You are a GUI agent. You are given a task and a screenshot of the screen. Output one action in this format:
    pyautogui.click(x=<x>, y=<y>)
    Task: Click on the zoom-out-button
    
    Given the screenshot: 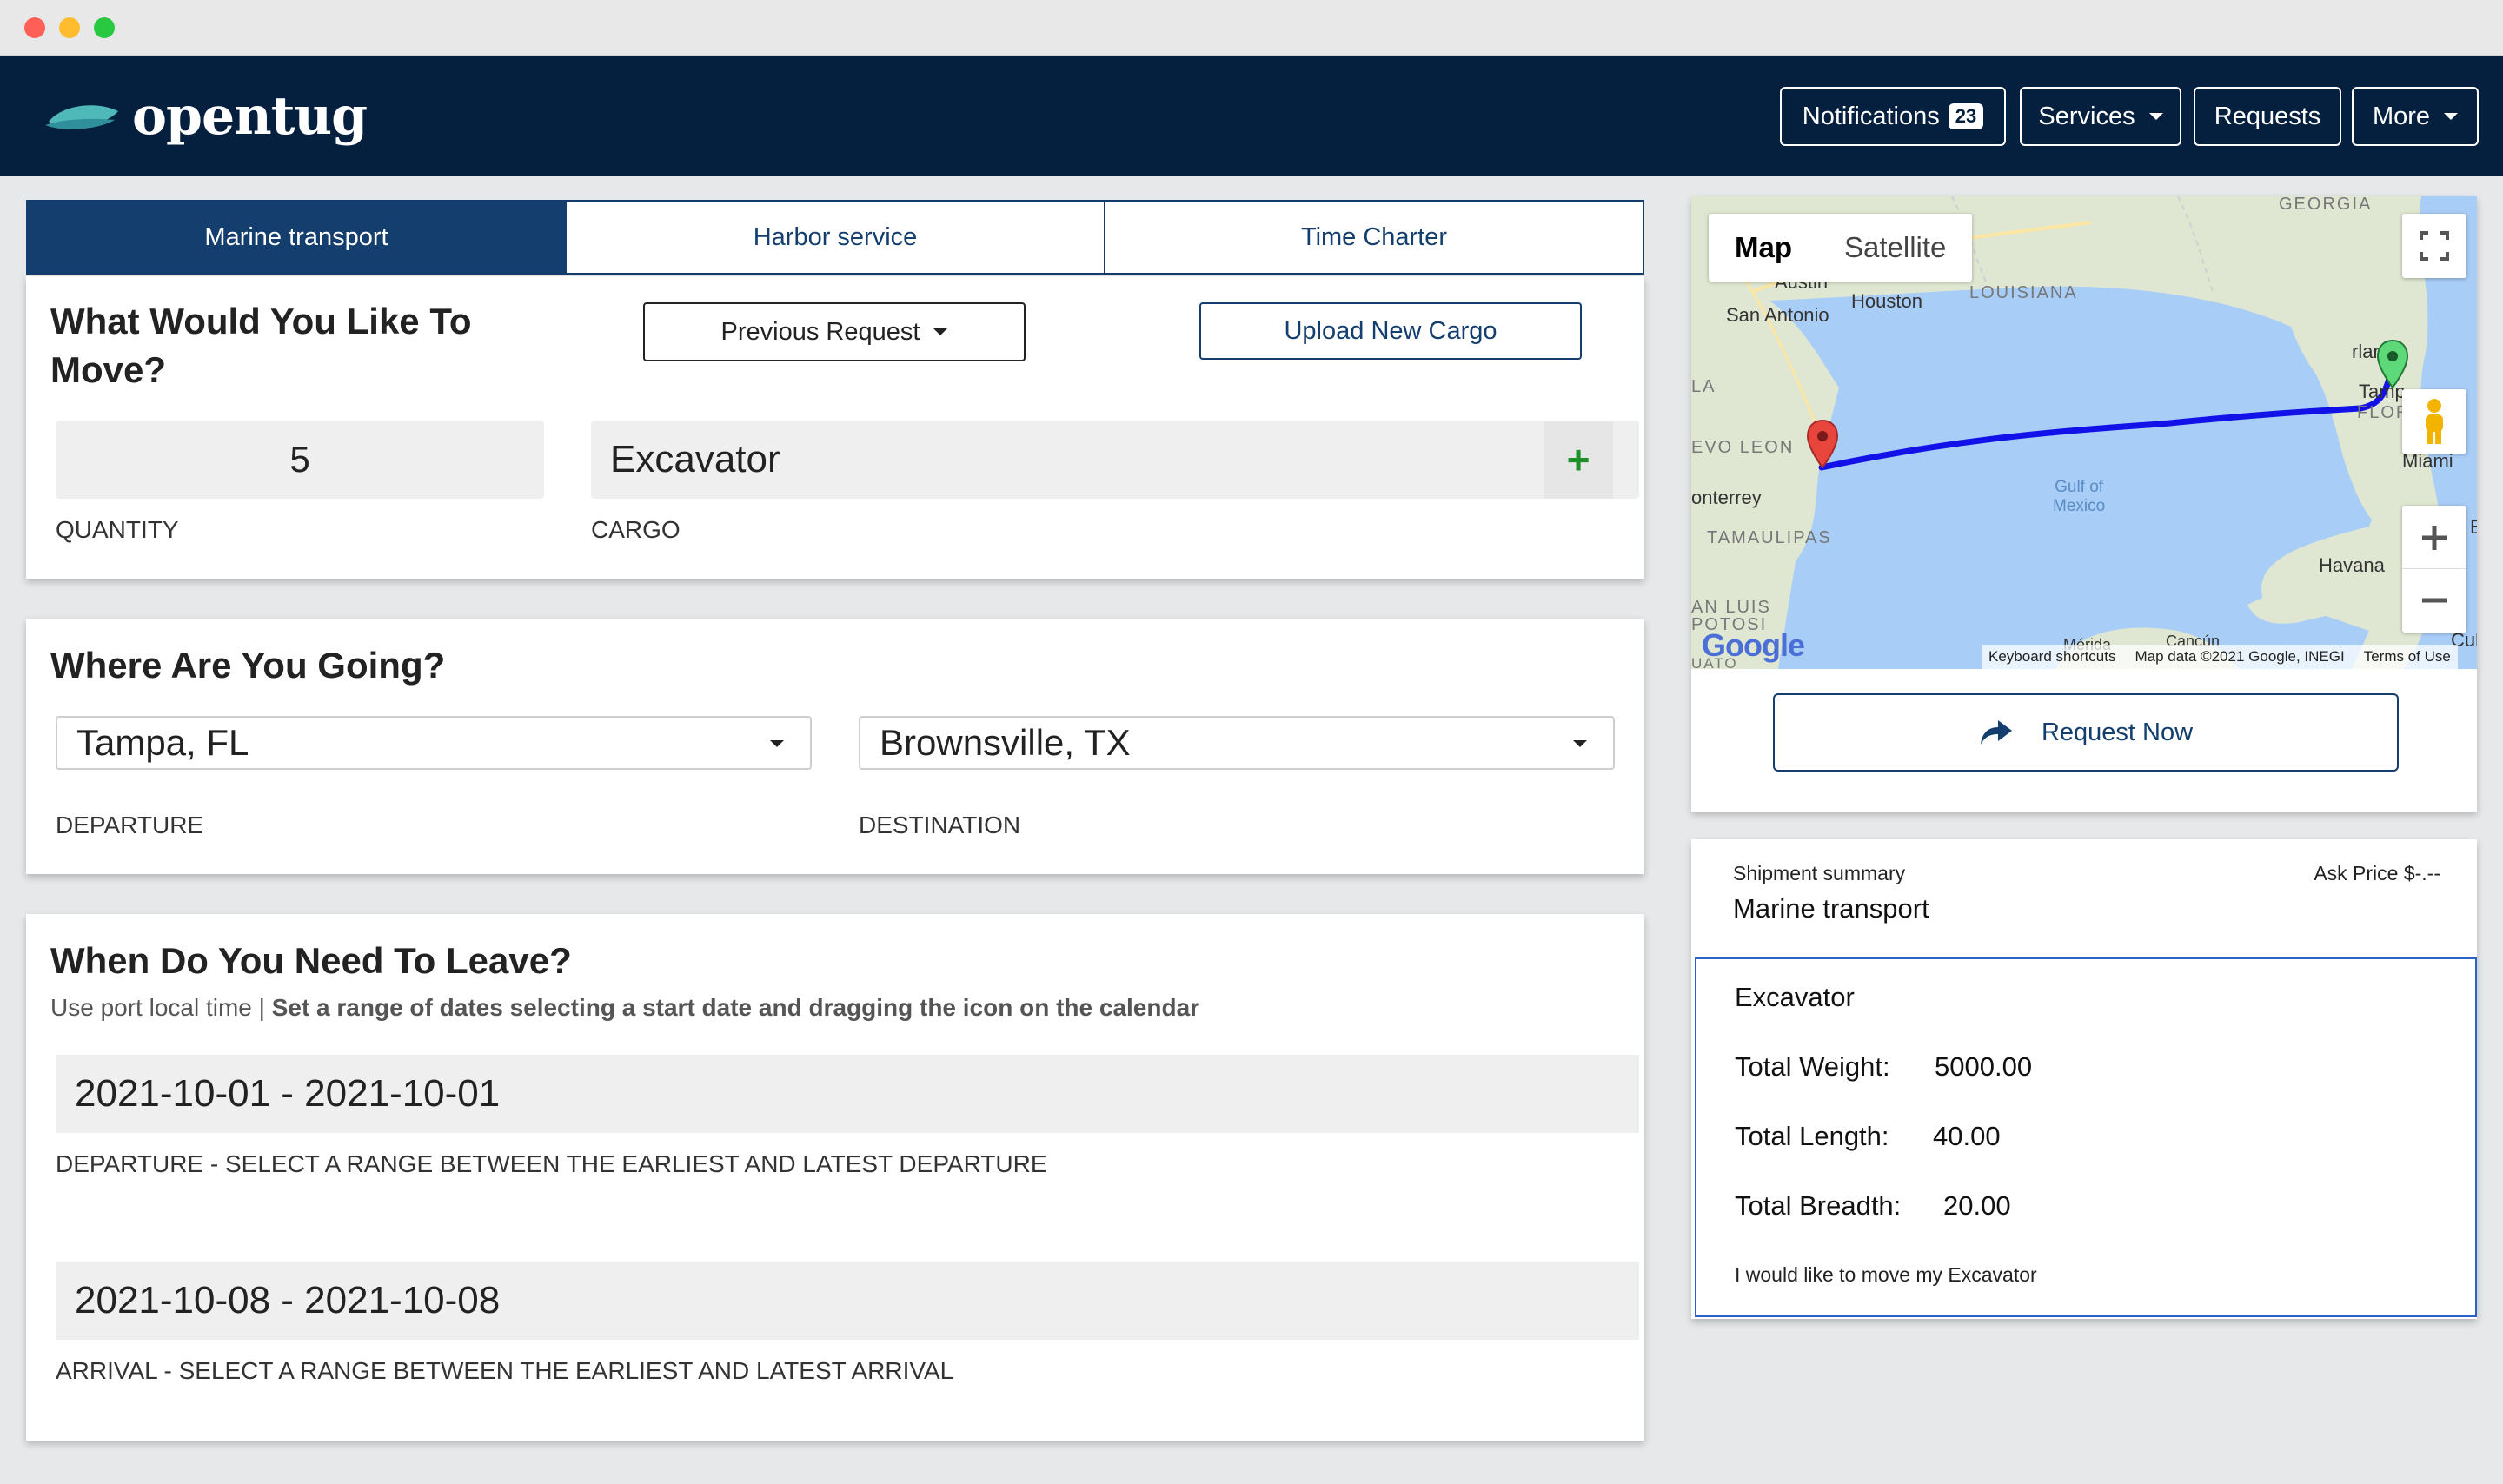 What is the action you would take?
    pyautogui.click(x=2434, y=600)
    